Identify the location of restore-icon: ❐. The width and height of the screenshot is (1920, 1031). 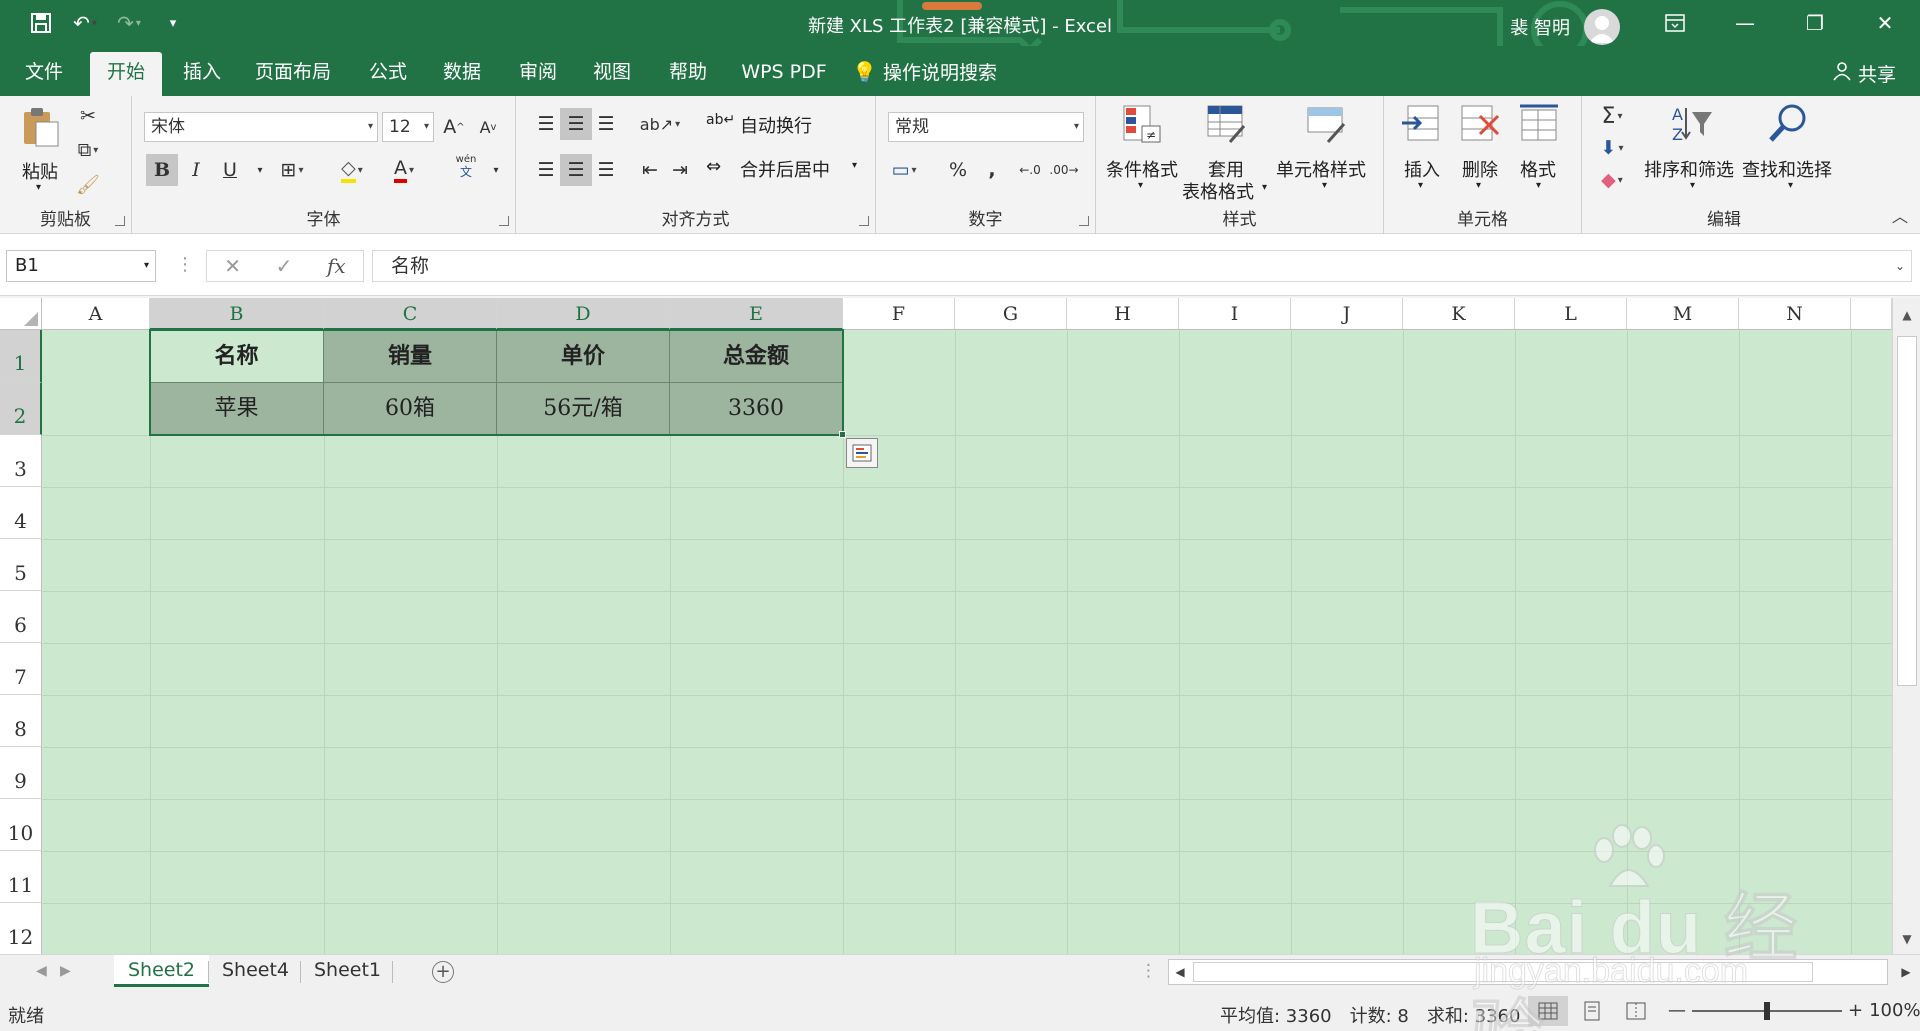
(1815, 23).